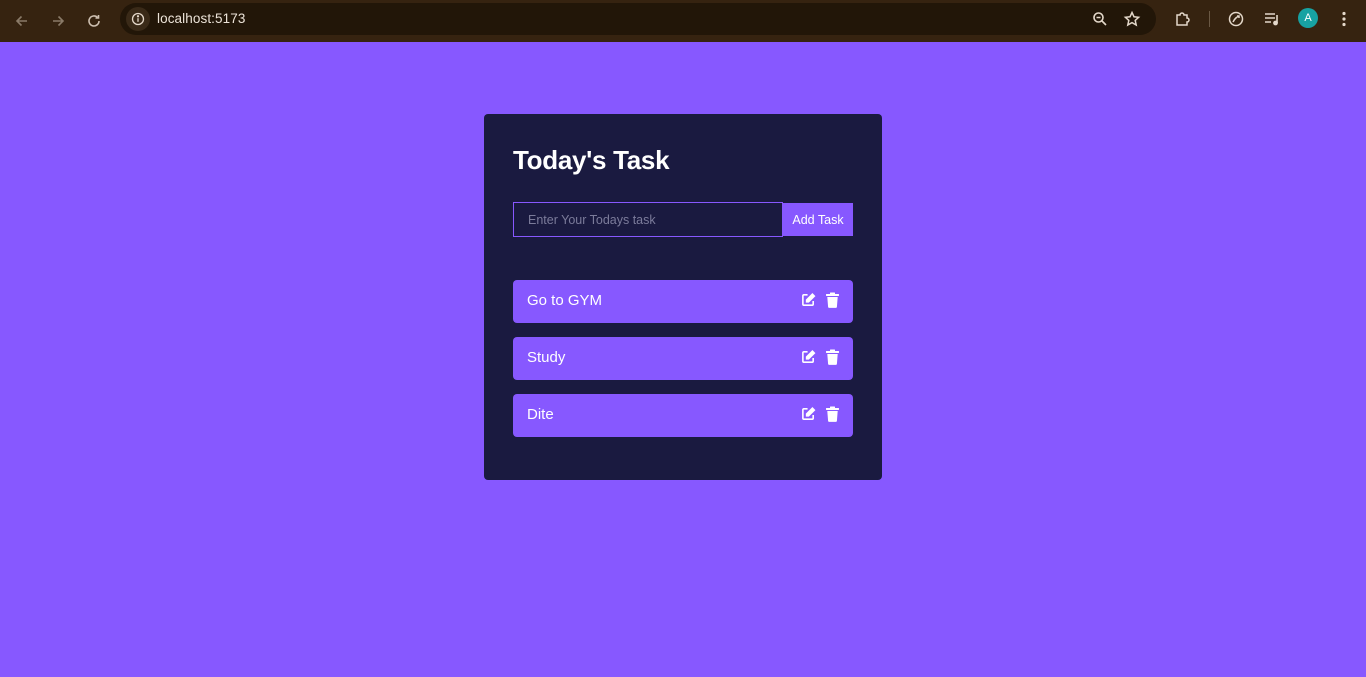 The image size is (1366, 677). I want to click on site-info-button, so click(138, 19).